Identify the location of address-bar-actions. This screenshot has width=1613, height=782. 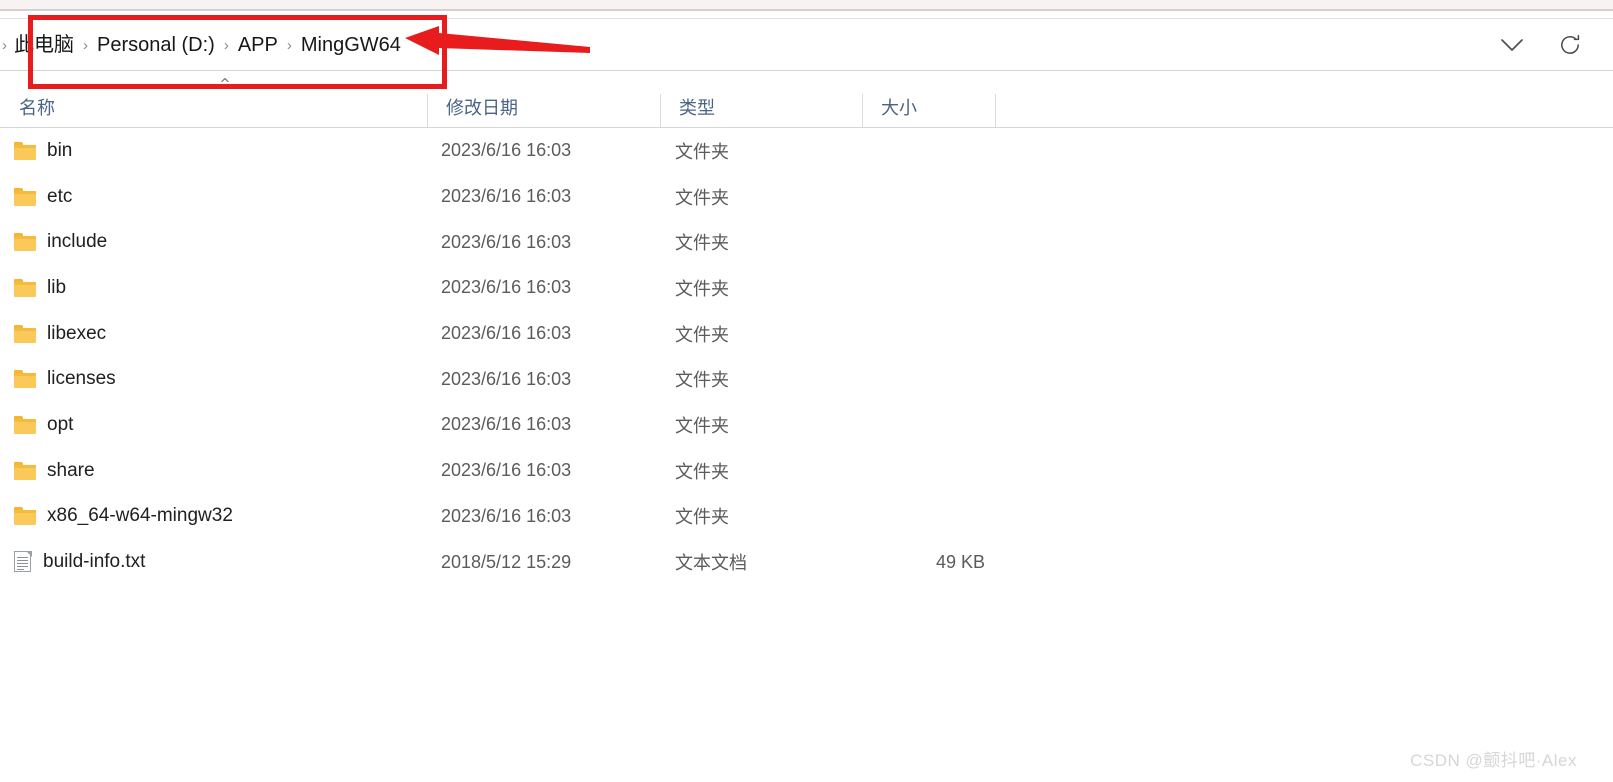
(1555, 44).